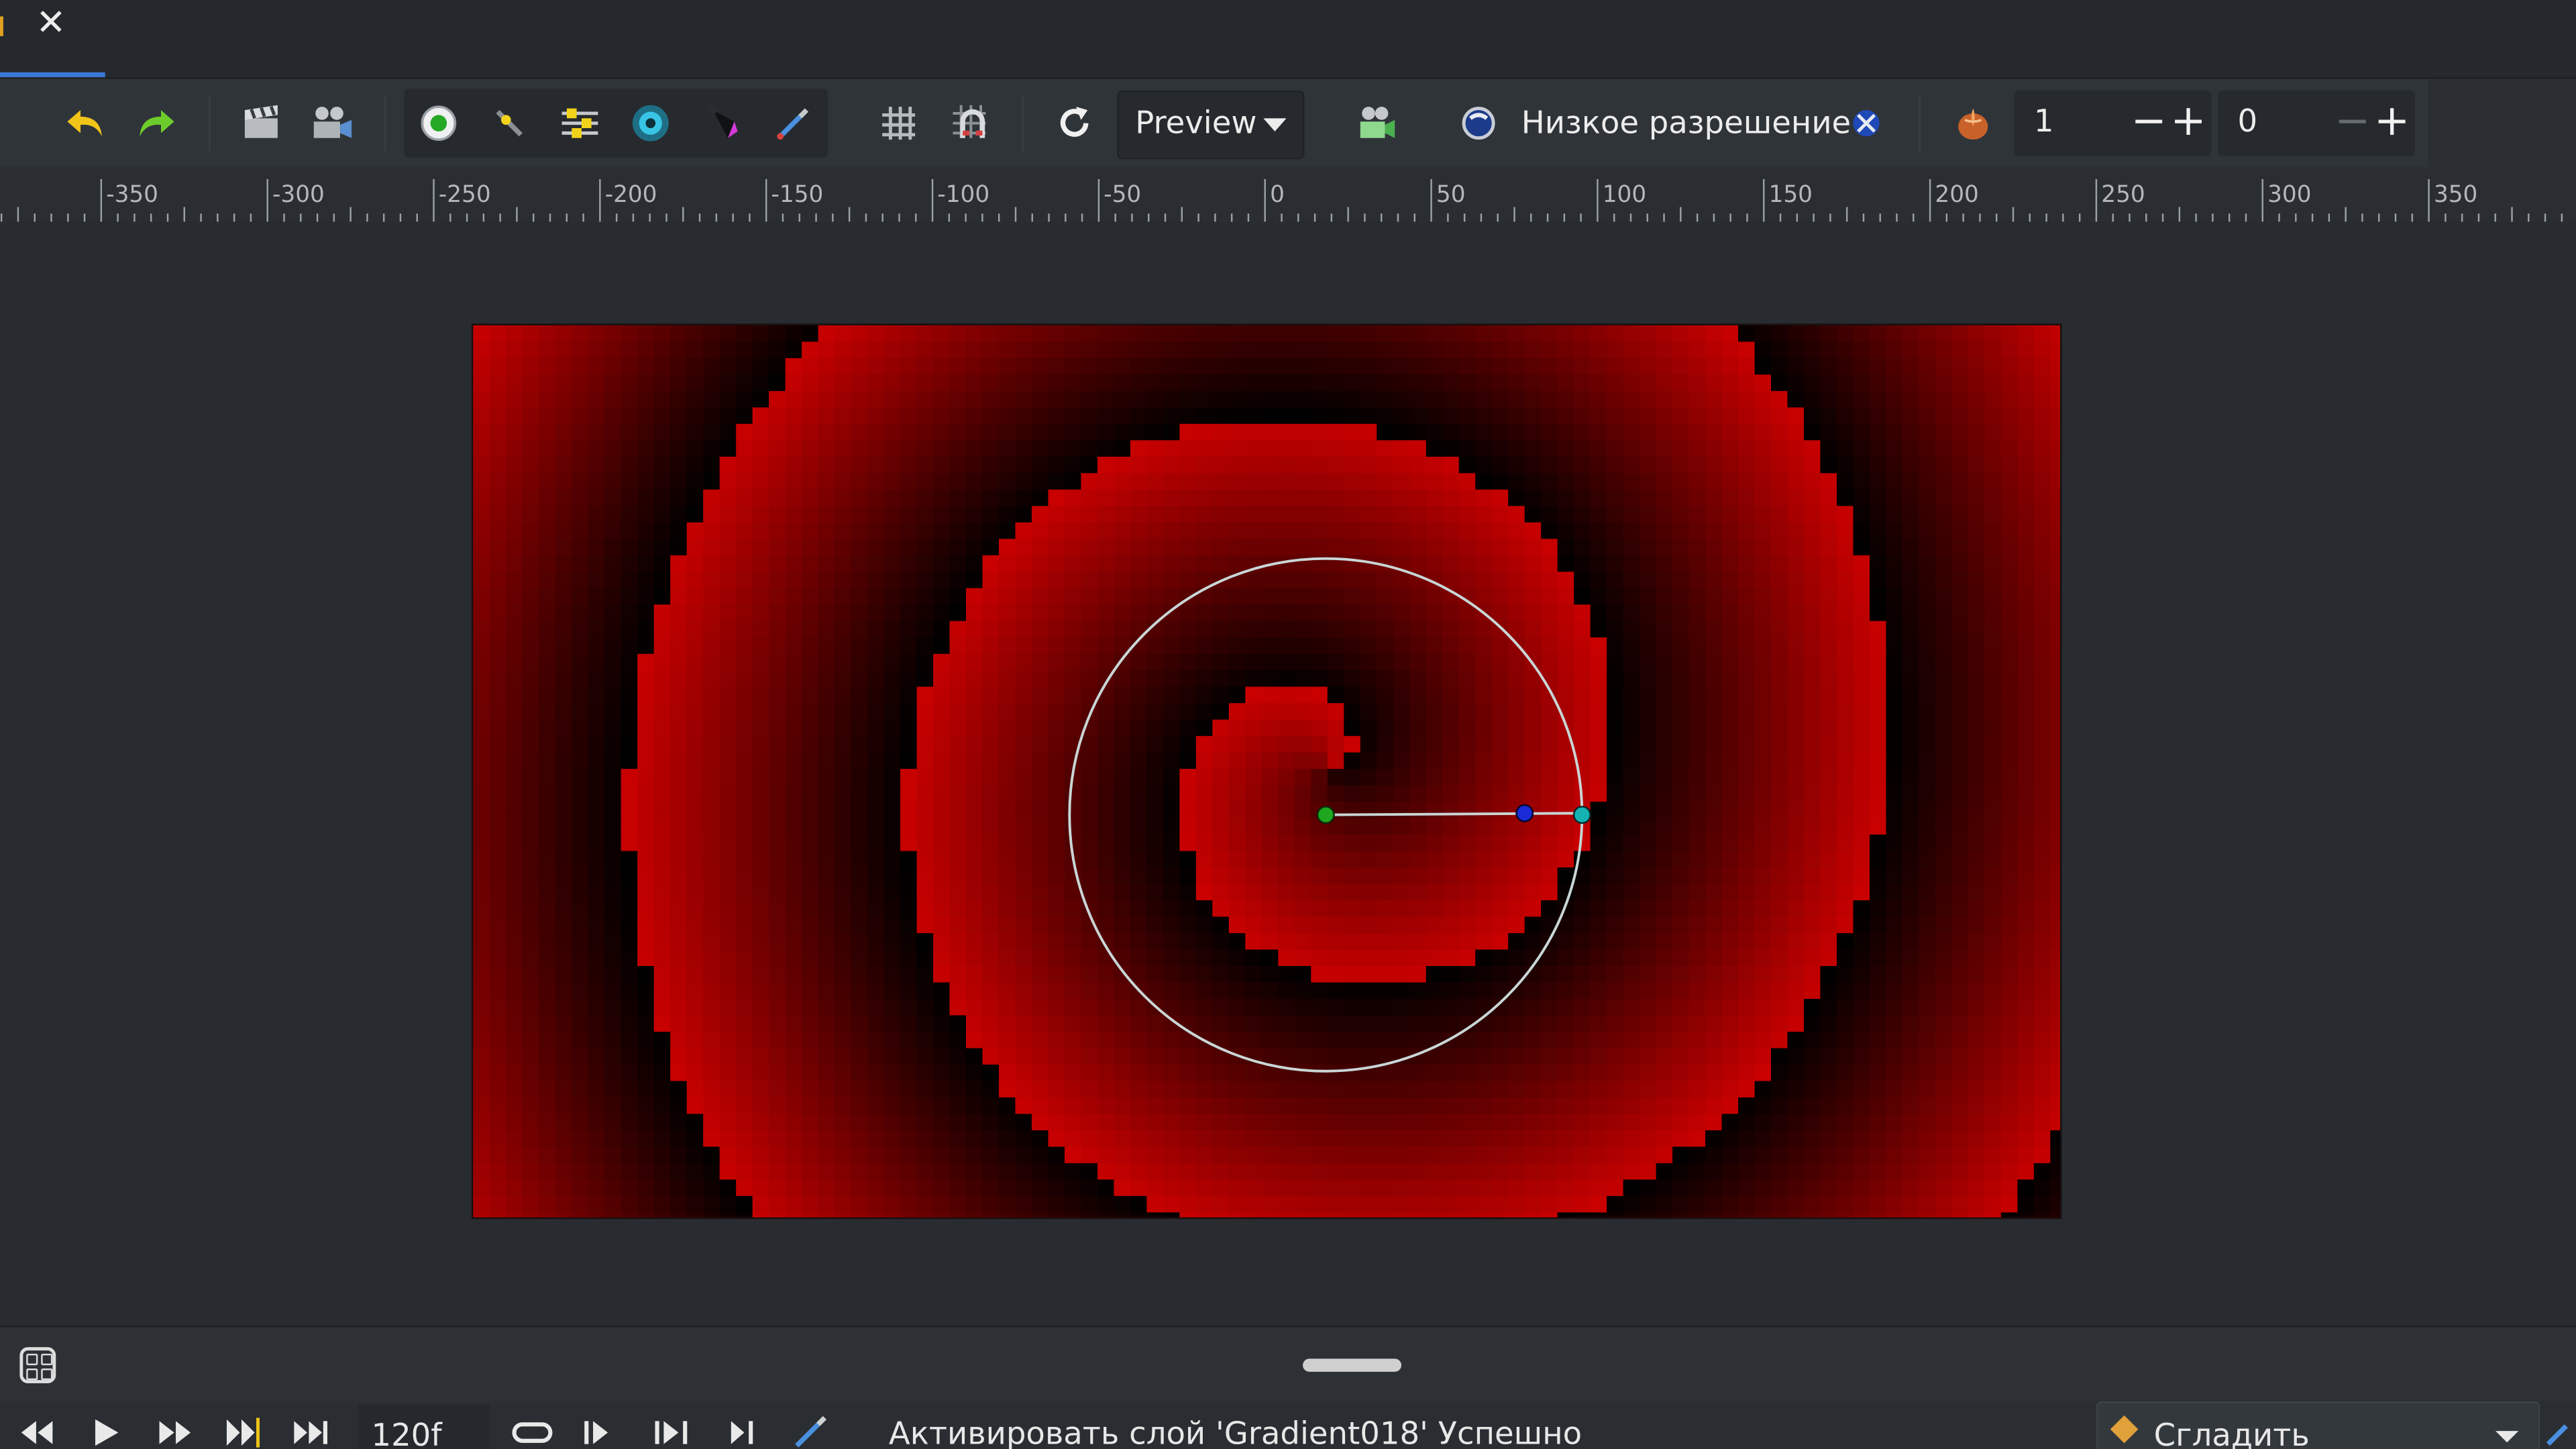 This screenshot has height=1449, width=2576. I want to click on current-frame-field: 120f, so click(424, 1426).